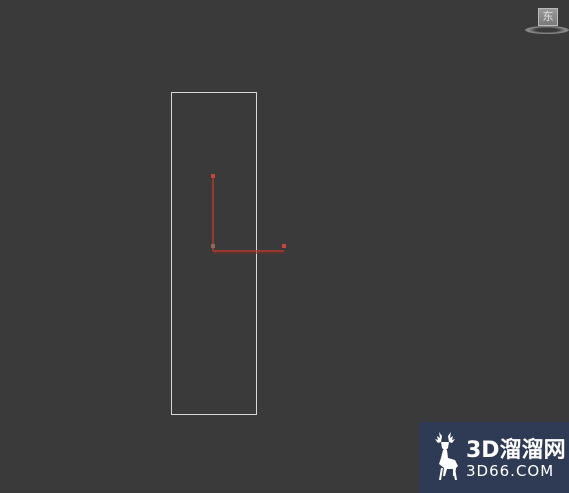  What do you see at coordinates (510, 471) in the screenshot?
I see `watermark-url: 3D66.COM` at bounding box center [510, 471].